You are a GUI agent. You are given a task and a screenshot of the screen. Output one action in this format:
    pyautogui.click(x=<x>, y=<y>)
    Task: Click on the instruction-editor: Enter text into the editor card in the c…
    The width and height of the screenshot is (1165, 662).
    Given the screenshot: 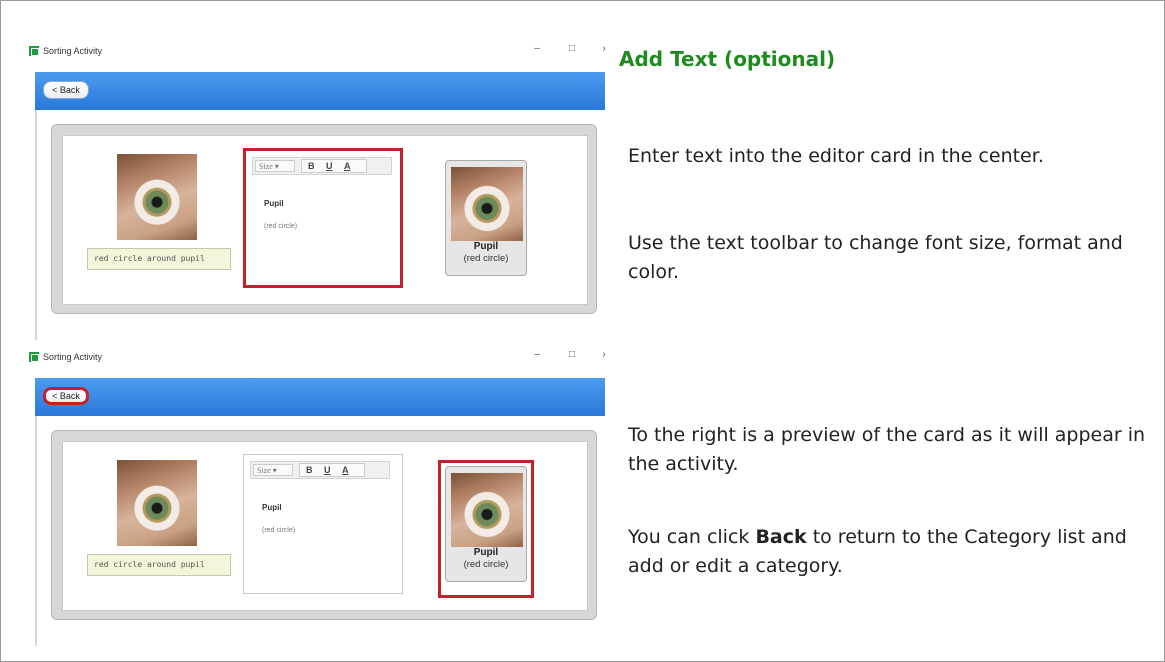 What is the action you would take?
    pyautogui.click(x=836, y=156)
    